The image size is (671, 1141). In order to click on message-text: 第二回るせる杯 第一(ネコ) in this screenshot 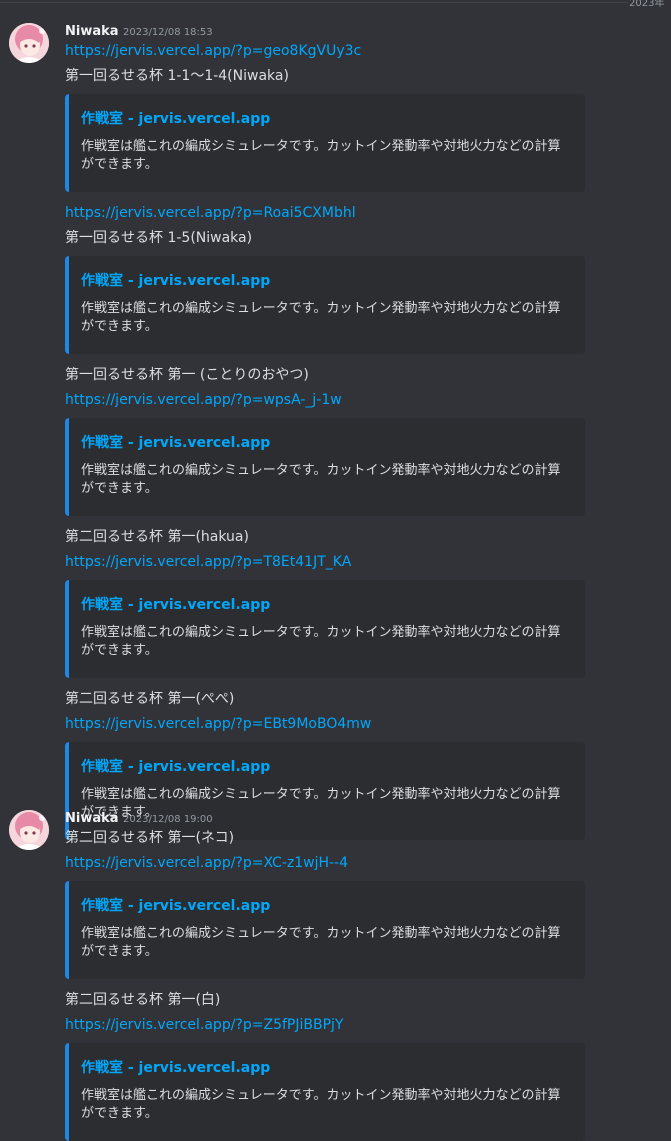, I will do `click(150, 838)`.